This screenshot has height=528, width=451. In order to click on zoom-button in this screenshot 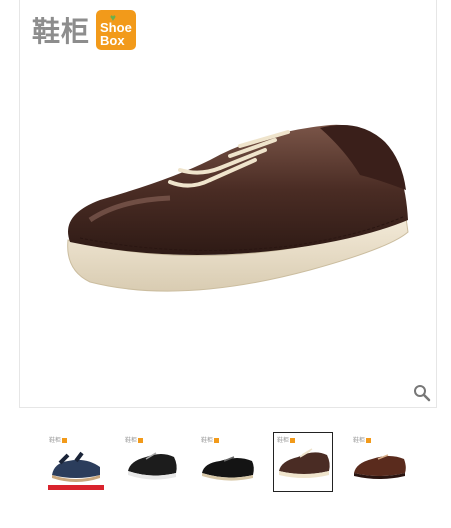, I will do `click(422, 393)`.